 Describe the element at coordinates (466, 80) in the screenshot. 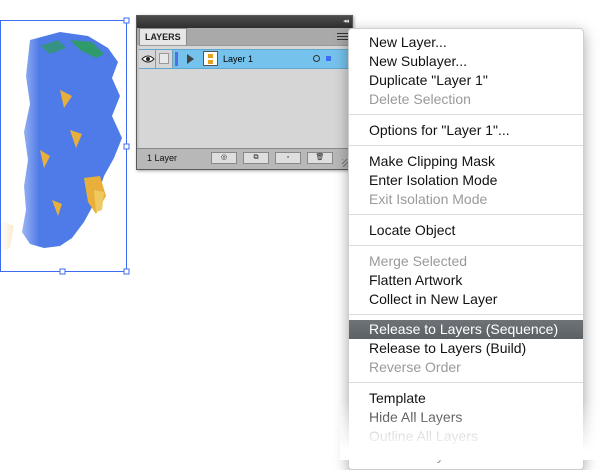

I see `menu-item-duplicate-layer: Duplicate "Layer 1"` at that location.